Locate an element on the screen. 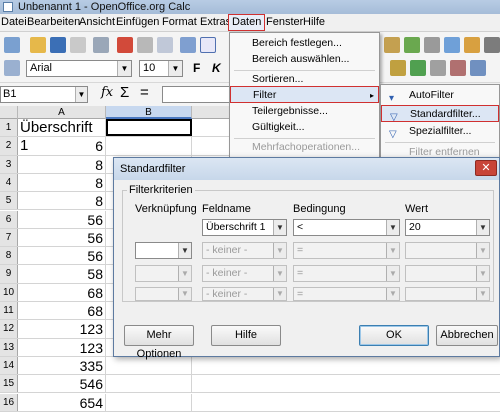 The image size is (500, 412). menu-hilfe: Hilfe is located at coordinates (314, 22).